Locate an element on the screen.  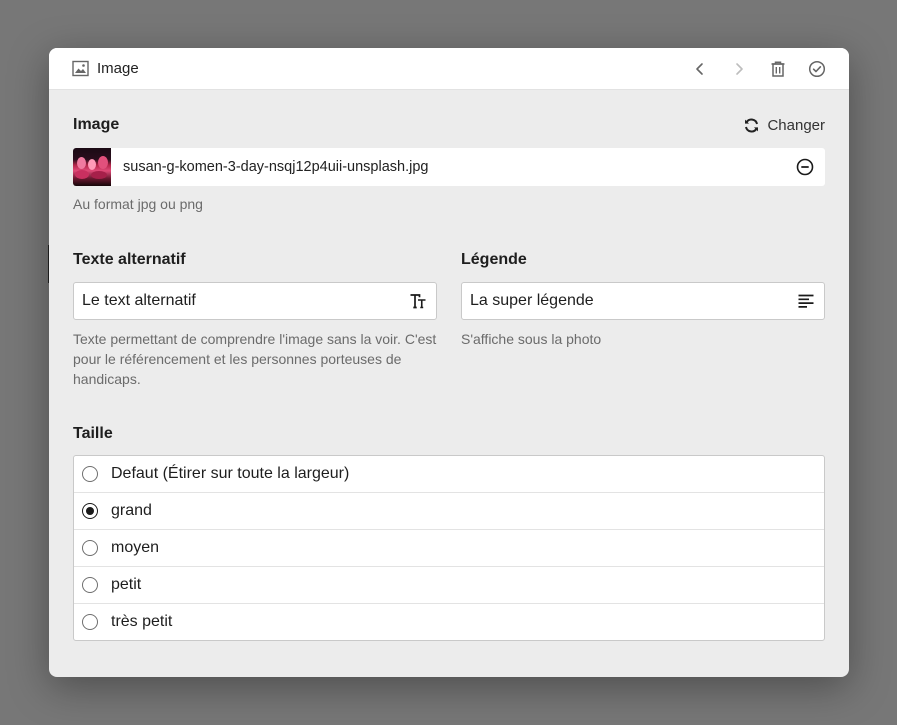
size-option-medium: moyen is located at coordinates (449, 547).